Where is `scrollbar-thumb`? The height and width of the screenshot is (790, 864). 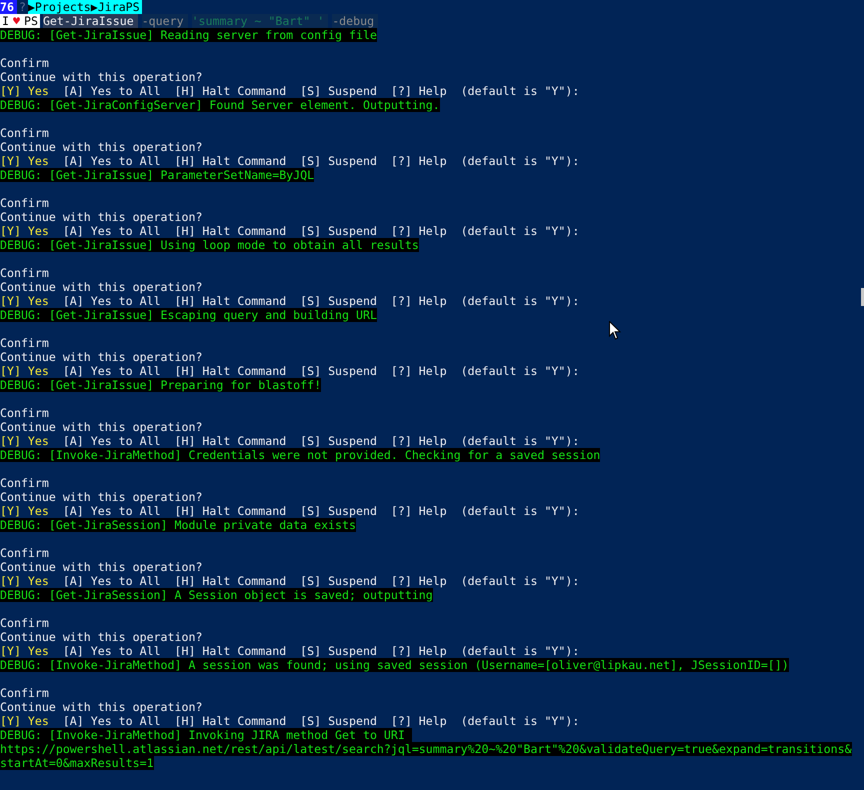 scrollbar-thumb is located at coordinates (862, 297).